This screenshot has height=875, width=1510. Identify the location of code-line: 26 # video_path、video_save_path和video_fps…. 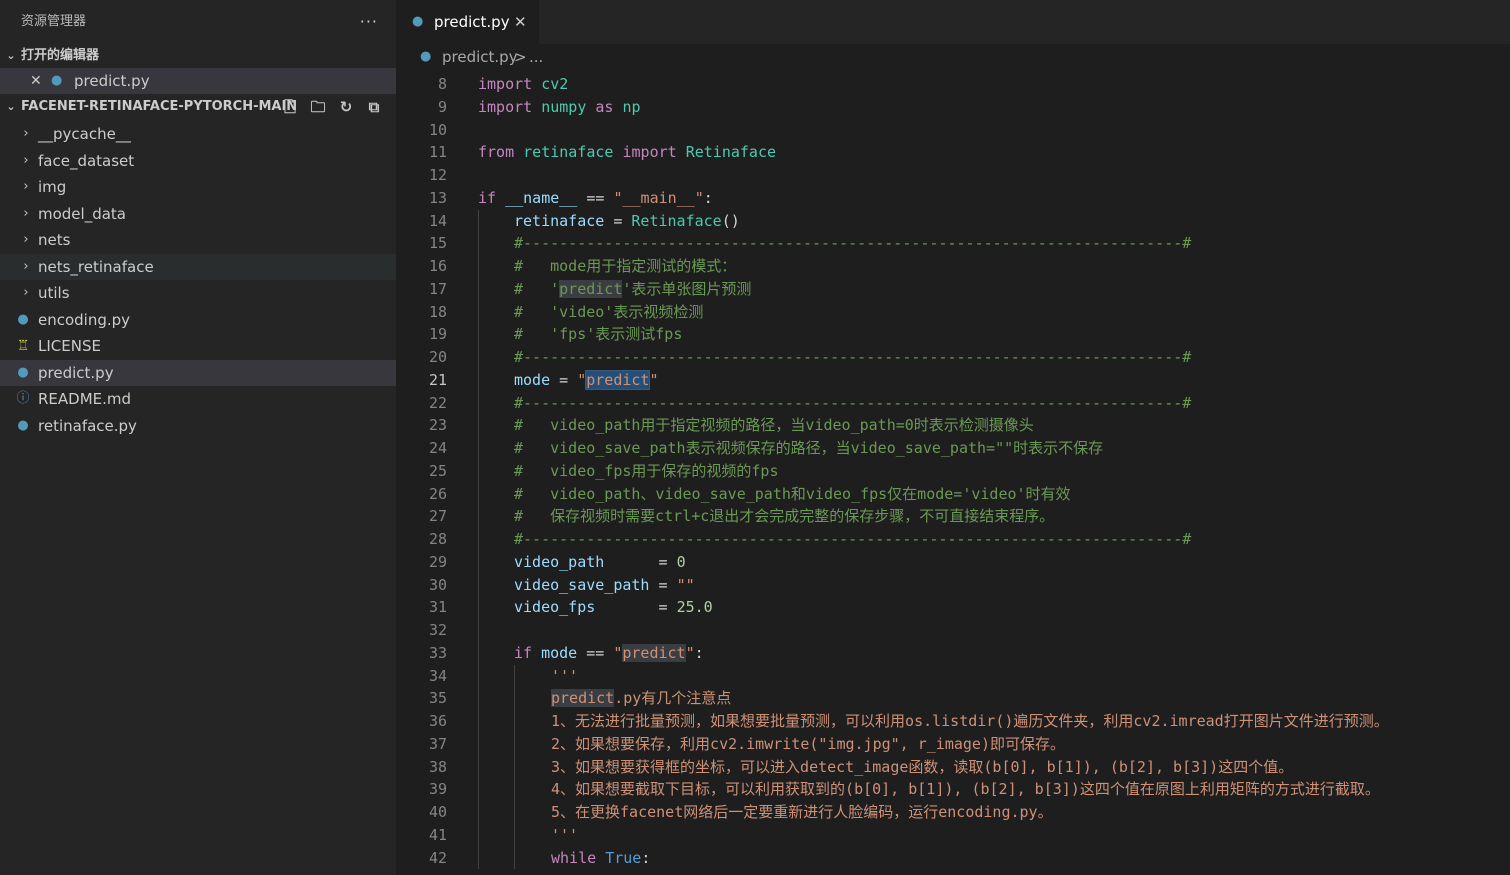
(953, 494).